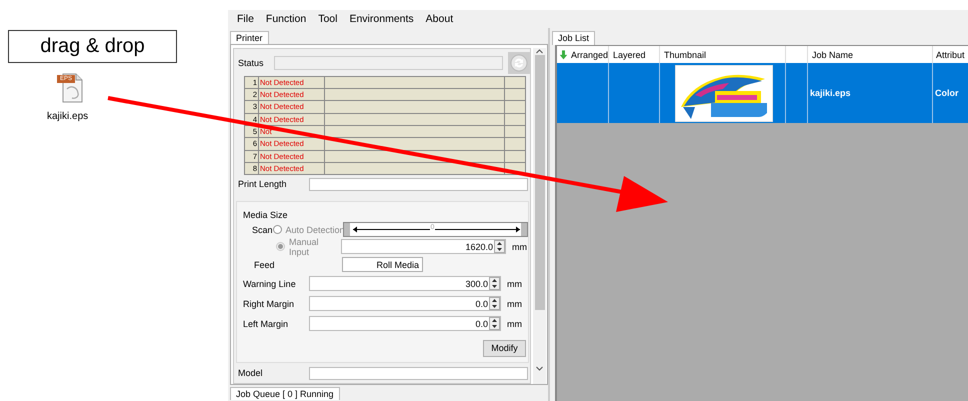 The image size is (968, 401). Describe the element at coordinates (539, 368) in the screenshot. I see `scroll-down-icon` at that location.